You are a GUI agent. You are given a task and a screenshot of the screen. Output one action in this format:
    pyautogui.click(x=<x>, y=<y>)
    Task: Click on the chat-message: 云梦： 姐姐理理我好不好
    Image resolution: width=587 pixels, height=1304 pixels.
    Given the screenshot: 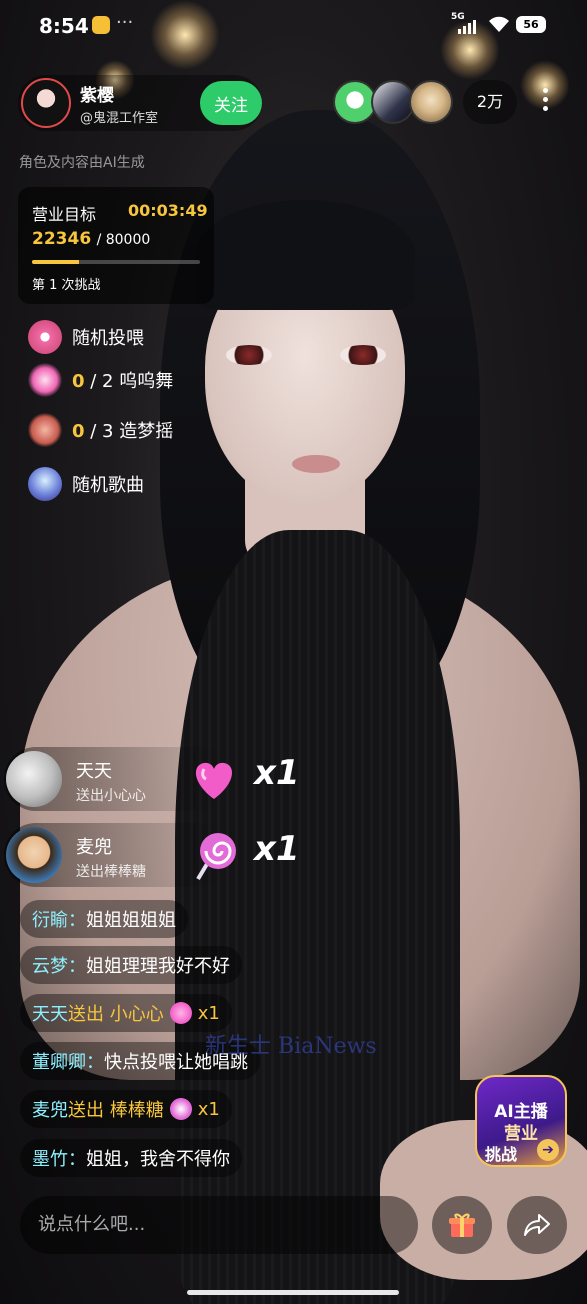 What is the action you would take?
    pyautogui.click(x=131, y=965)
    